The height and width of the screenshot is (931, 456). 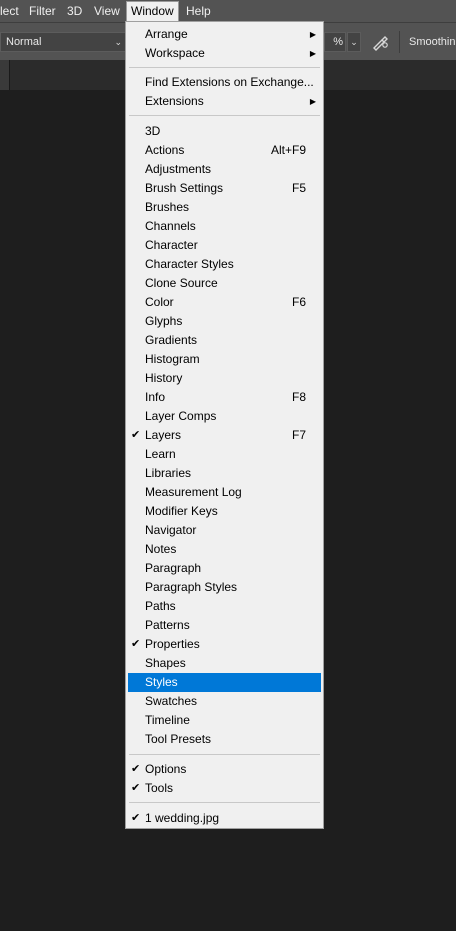 What do you see at coordinates (184, 188) in the screenshot?
I see `menu-item-label: Brush Settings` at bounding box center [184, 188].